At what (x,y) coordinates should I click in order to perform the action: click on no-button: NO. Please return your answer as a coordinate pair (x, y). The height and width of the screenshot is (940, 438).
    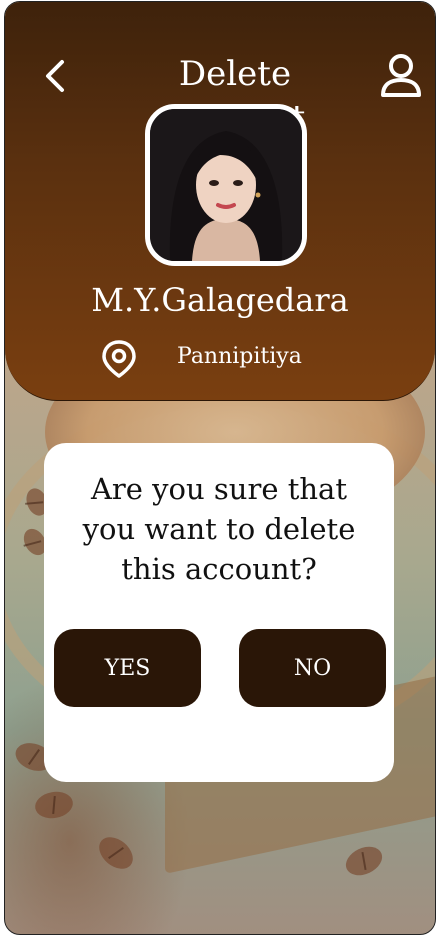
    Looking at the image, I should click on (312, 668).